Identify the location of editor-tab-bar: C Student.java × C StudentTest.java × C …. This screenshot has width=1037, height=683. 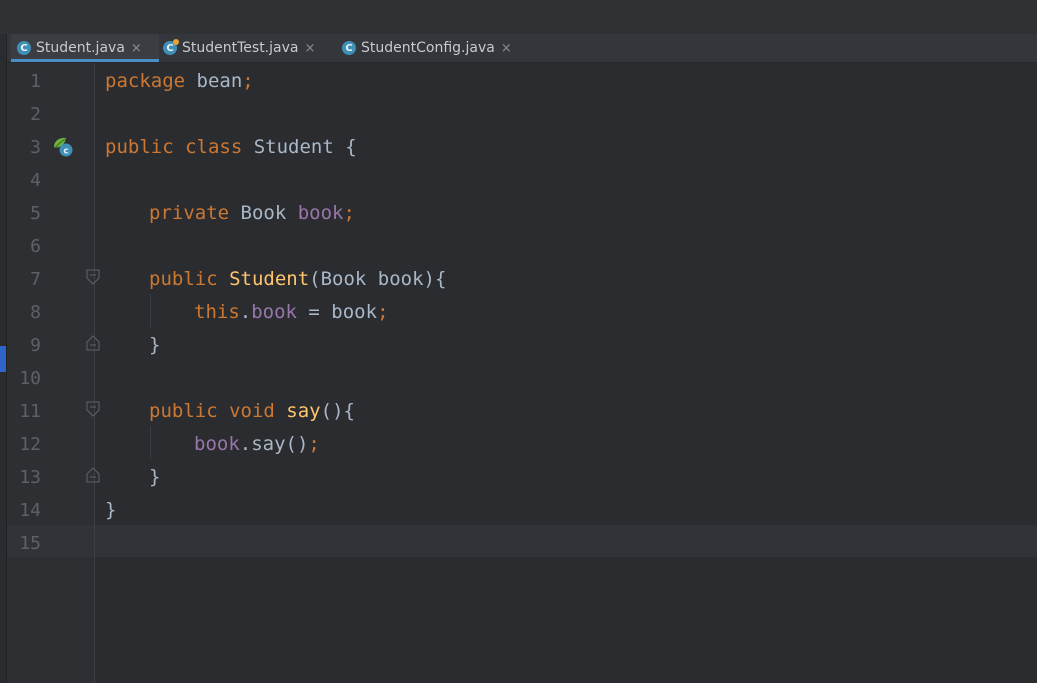
(522, 48).